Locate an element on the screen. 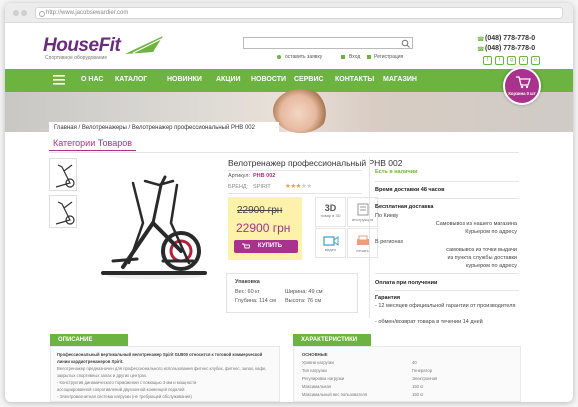  spec-width: Ширина: 49 см is located at coordinates (304, 292).